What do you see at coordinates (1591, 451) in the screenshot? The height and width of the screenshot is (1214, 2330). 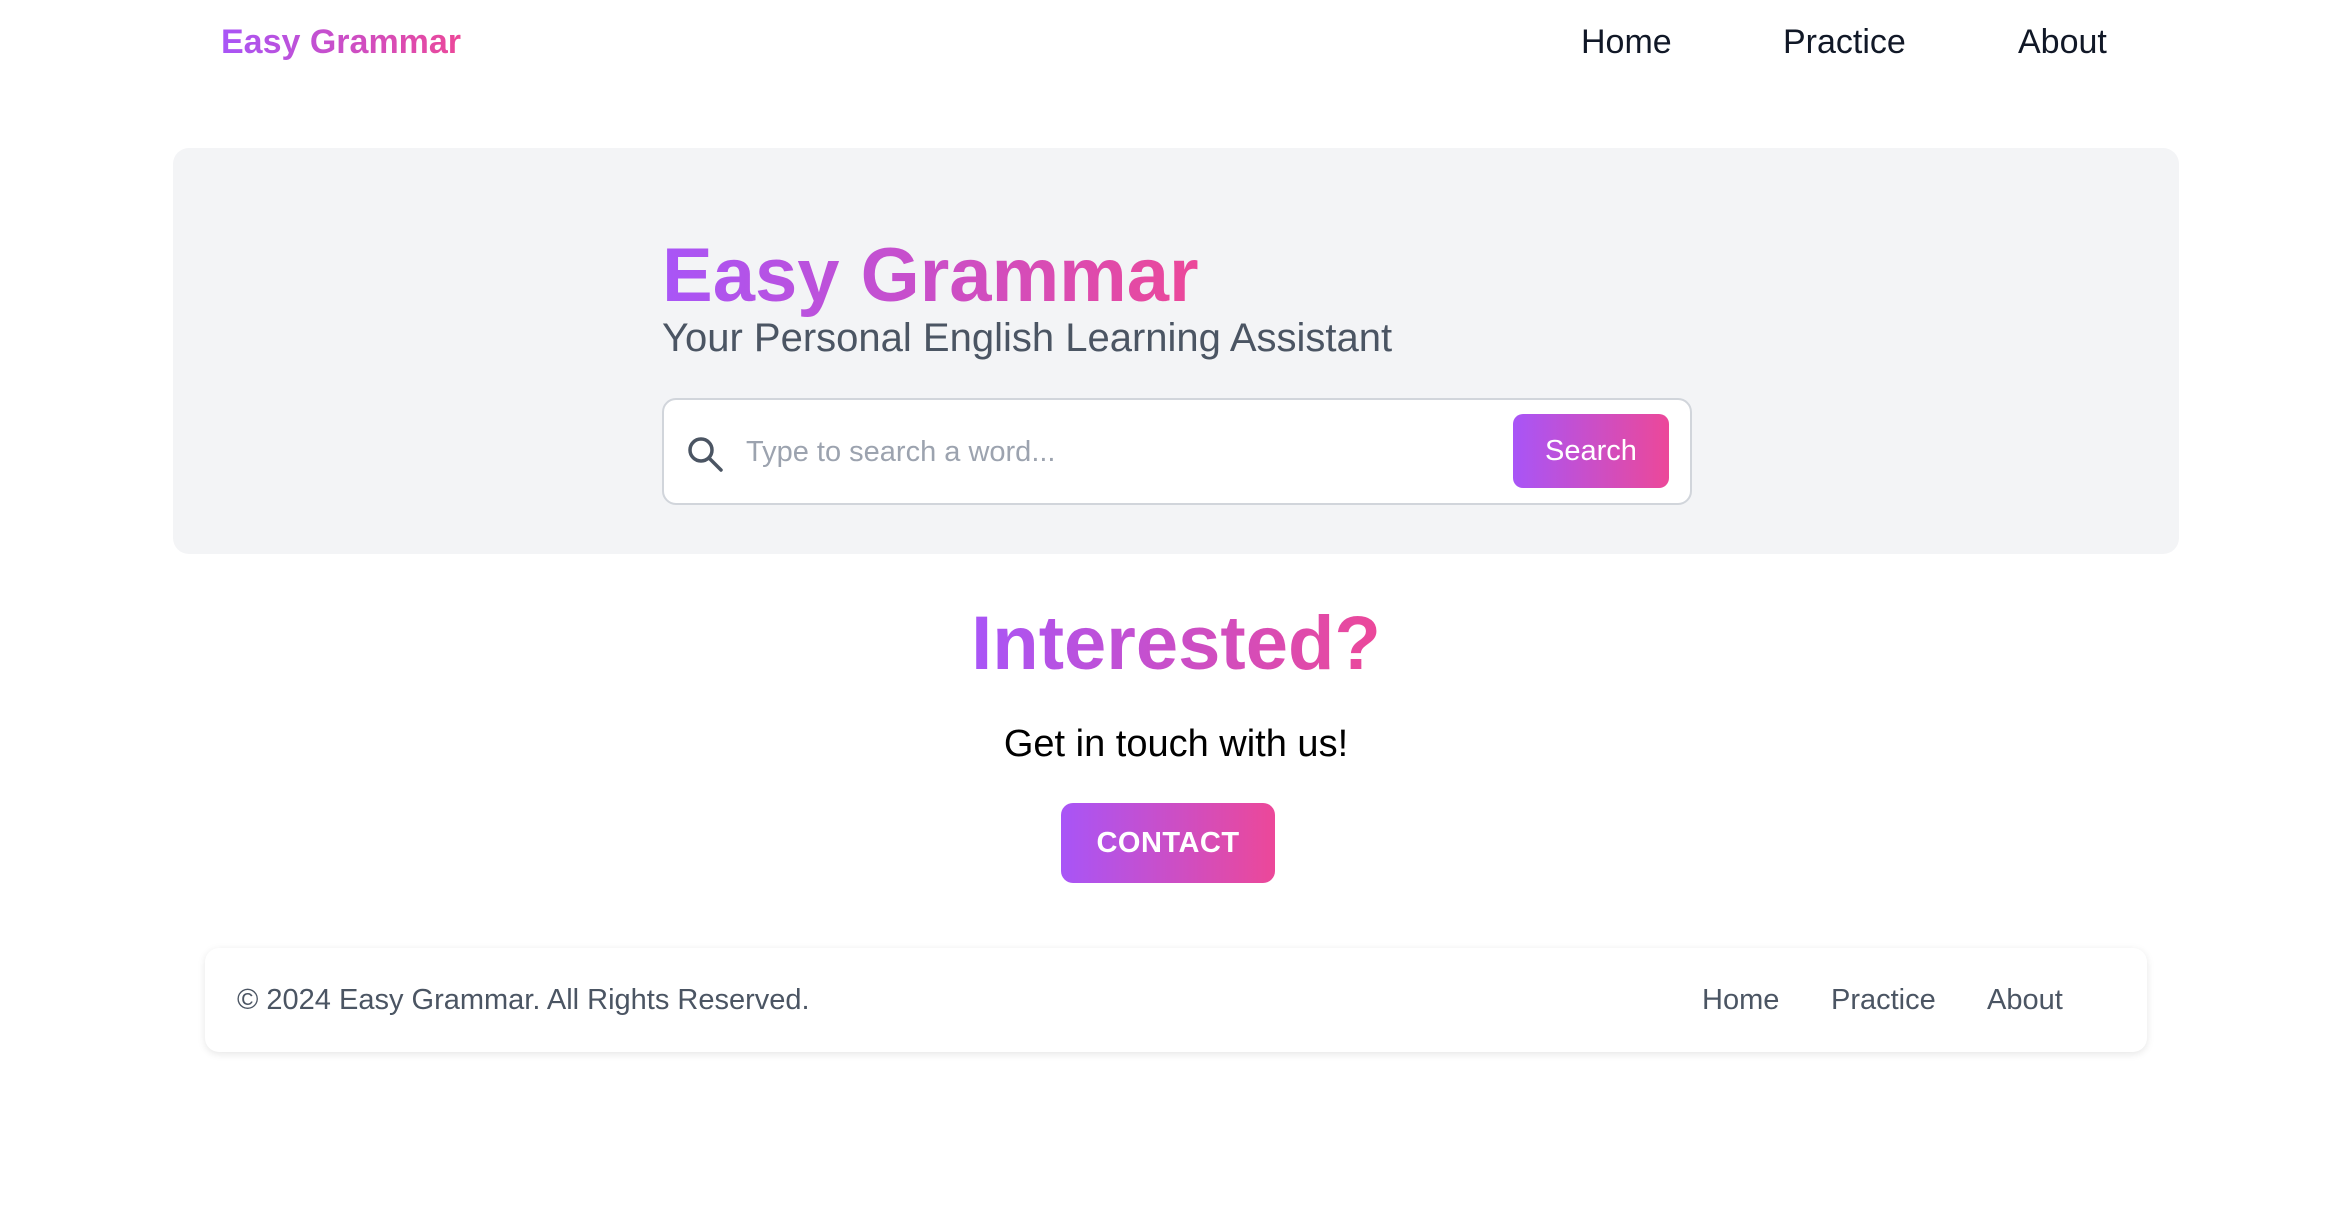 I see `search-button: Search` at bounding box center [1591, 451].